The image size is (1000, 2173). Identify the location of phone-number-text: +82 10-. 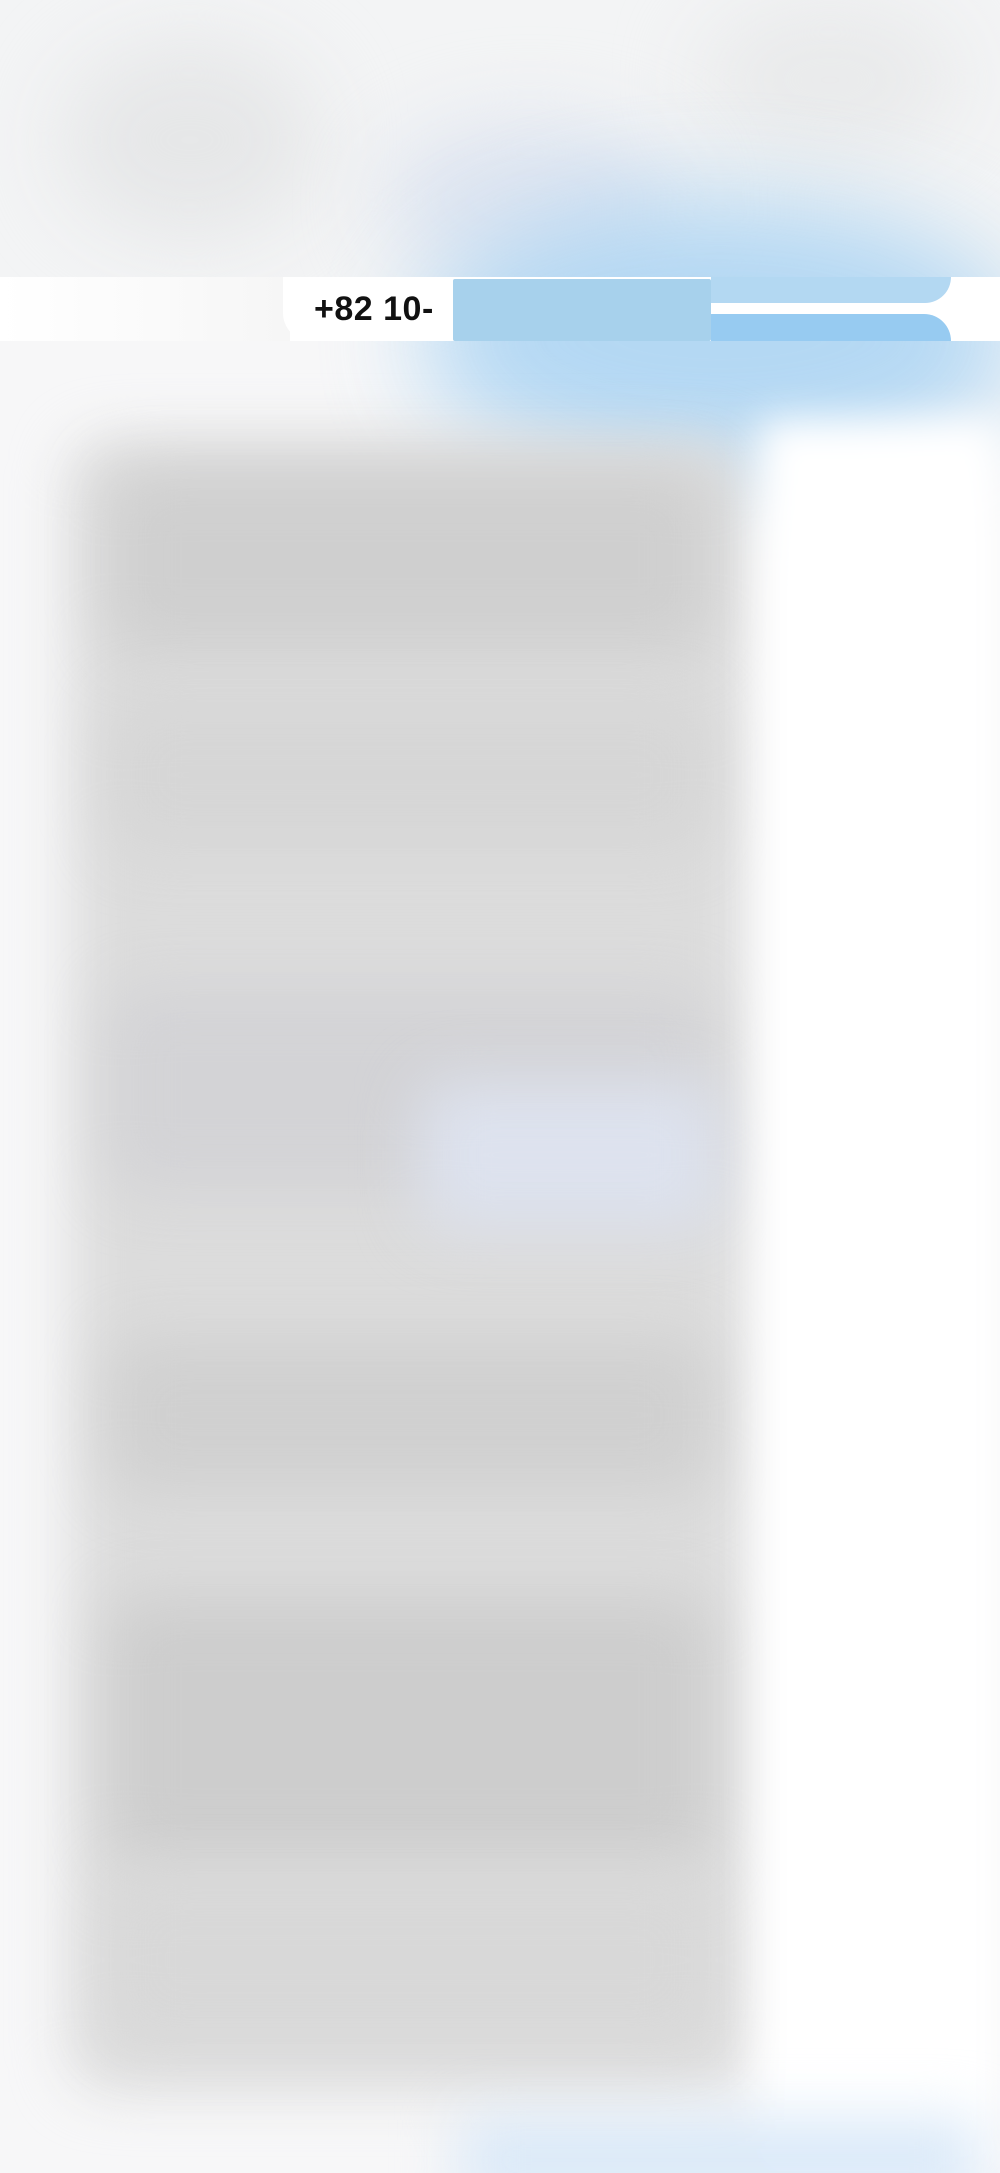
(374, 309).